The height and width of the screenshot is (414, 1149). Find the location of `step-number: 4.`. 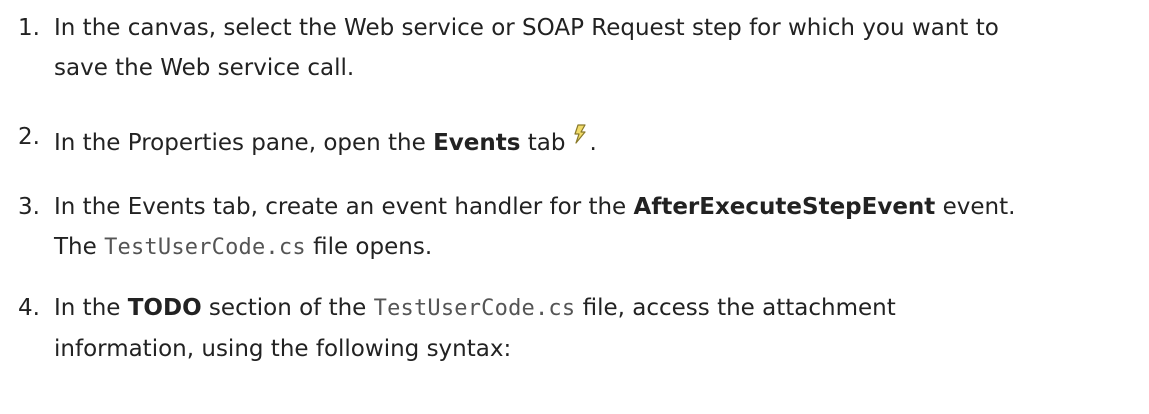

step-number: 4. is located at coordinates (29, 308).